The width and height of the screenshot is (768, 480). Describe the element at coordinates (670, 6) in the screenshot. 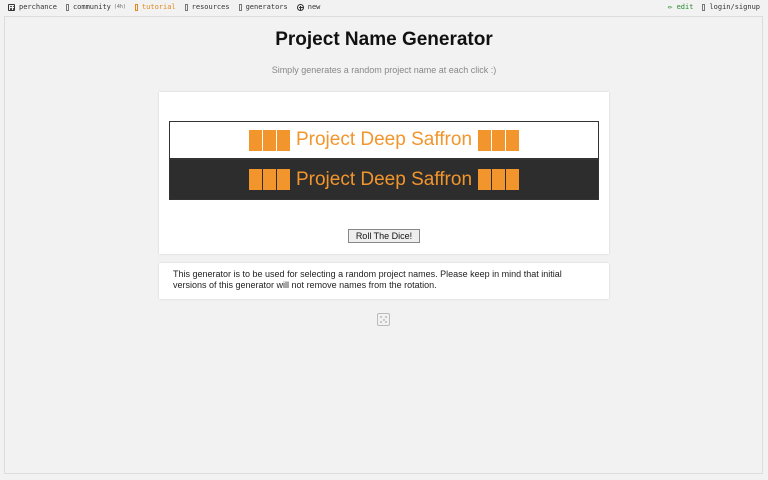

I see `pencil-icon: ✏` at that location.